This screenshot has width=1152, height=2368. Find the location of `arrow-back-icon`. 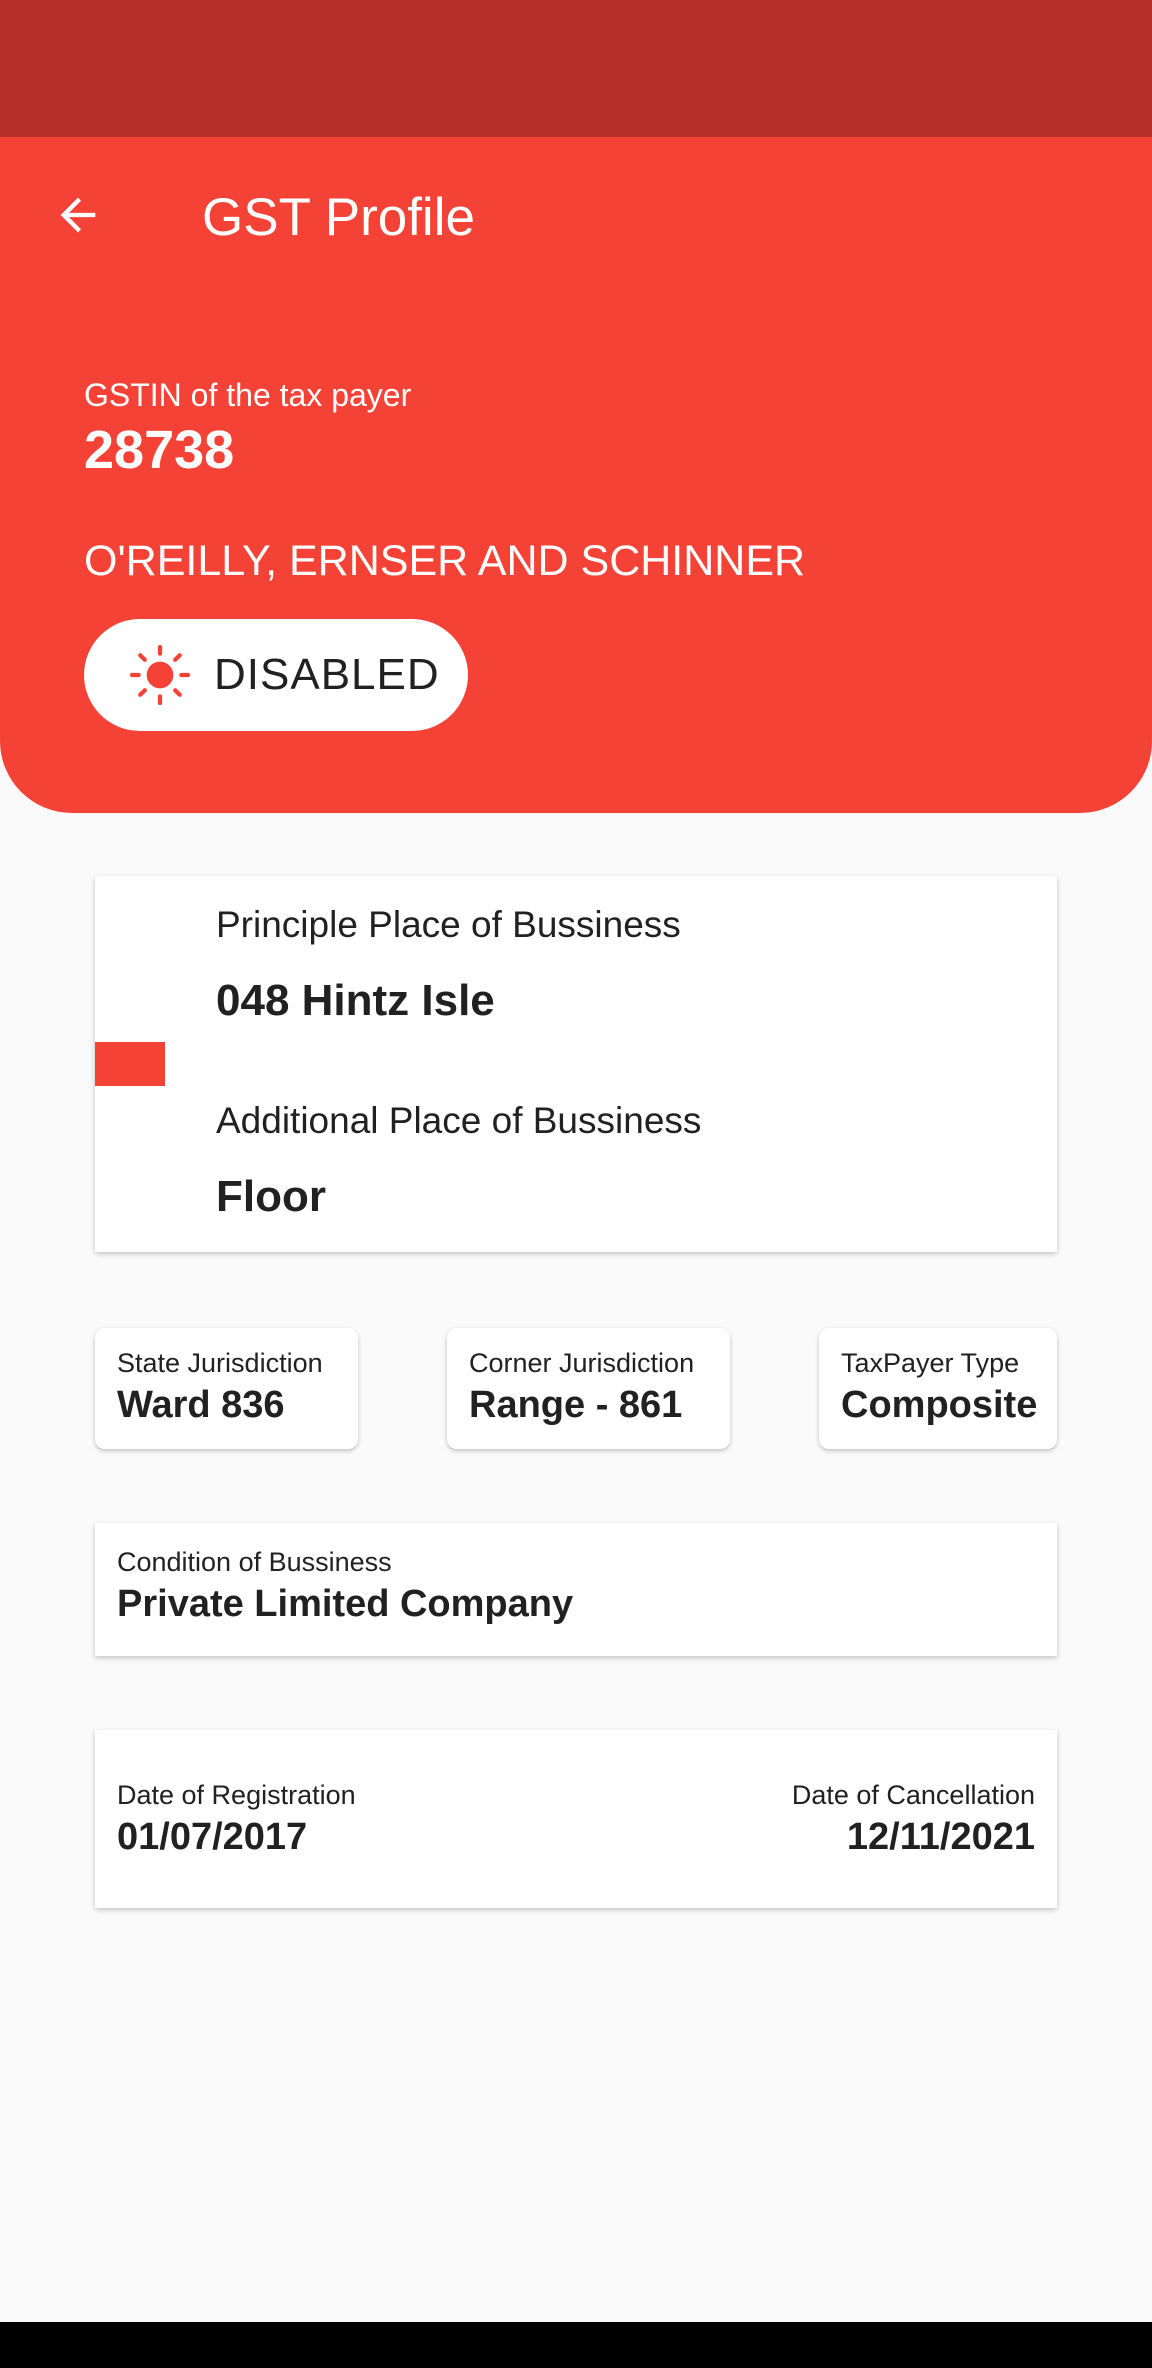

arrow-back-icon is located at coordinates (78, 215).